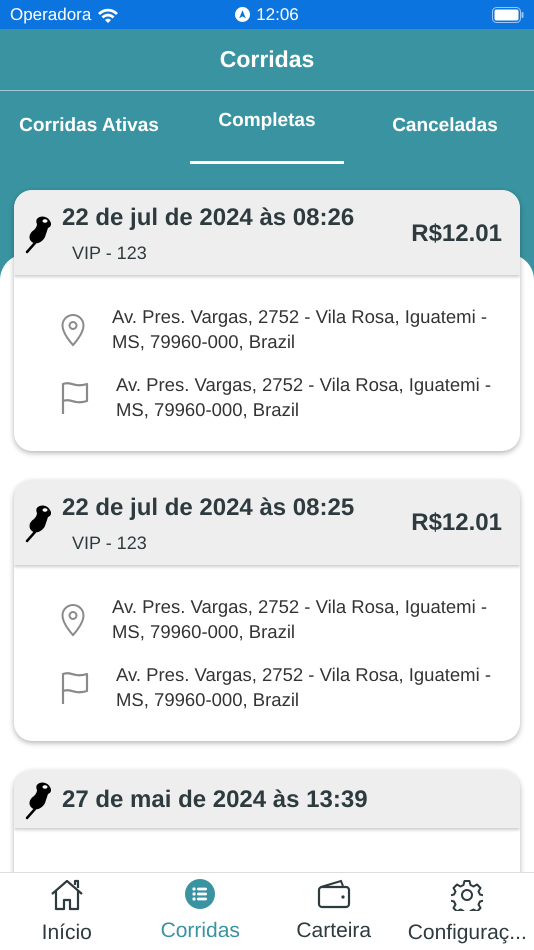 This screenshot has height=950, width=534. Describe the element at coordinates (445, 127) in the screenshot. I see `tab: Canceladas` at that location.